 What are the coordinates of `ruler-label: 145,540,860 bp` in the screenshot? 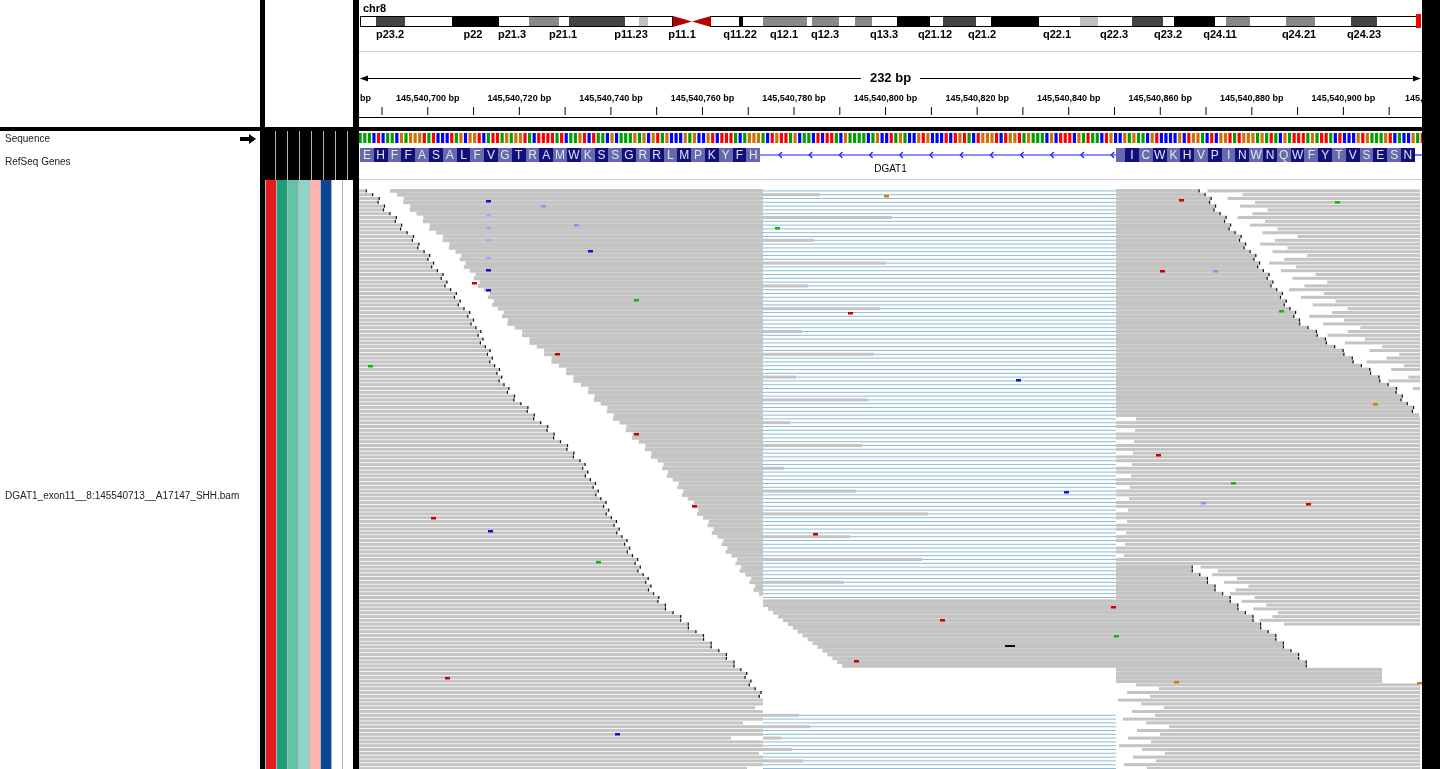 It's located at (1160, 98).